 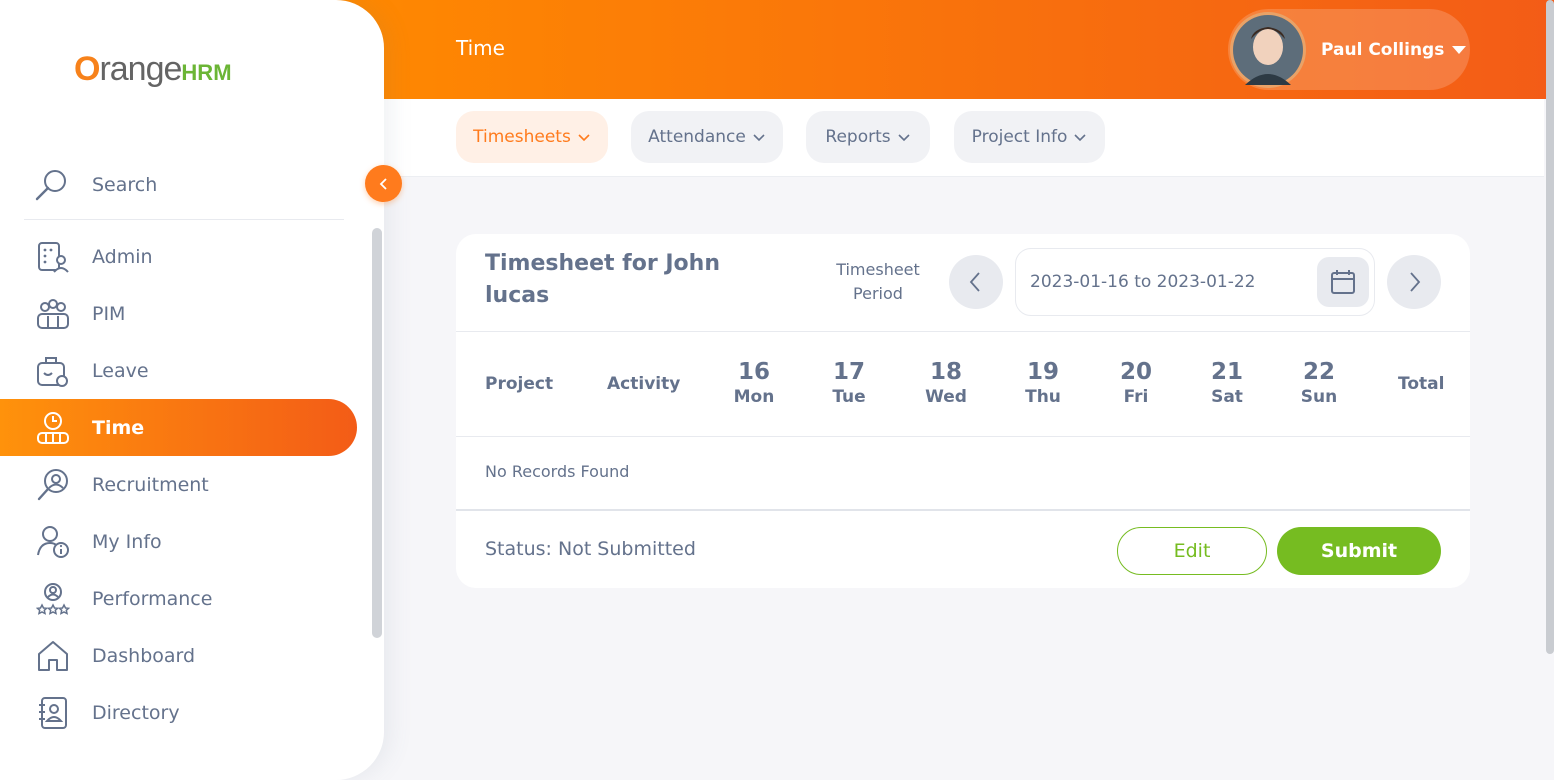 What do you see at coordinates (53, 314) in the screenshot?
I see `pim-icon` at bounding box center [53, 314].